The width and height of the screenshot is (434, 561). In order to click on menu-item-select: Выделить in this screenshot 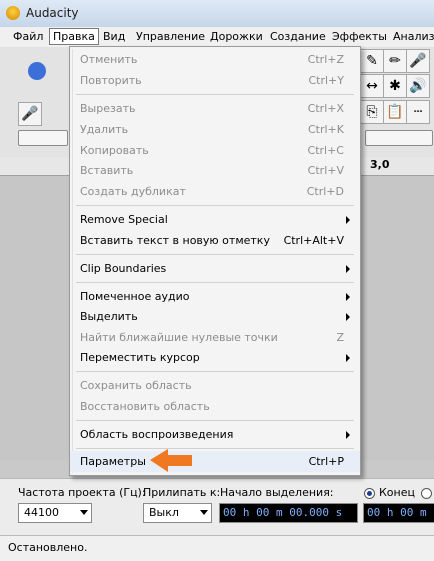, I will do `click(215, 316)`.